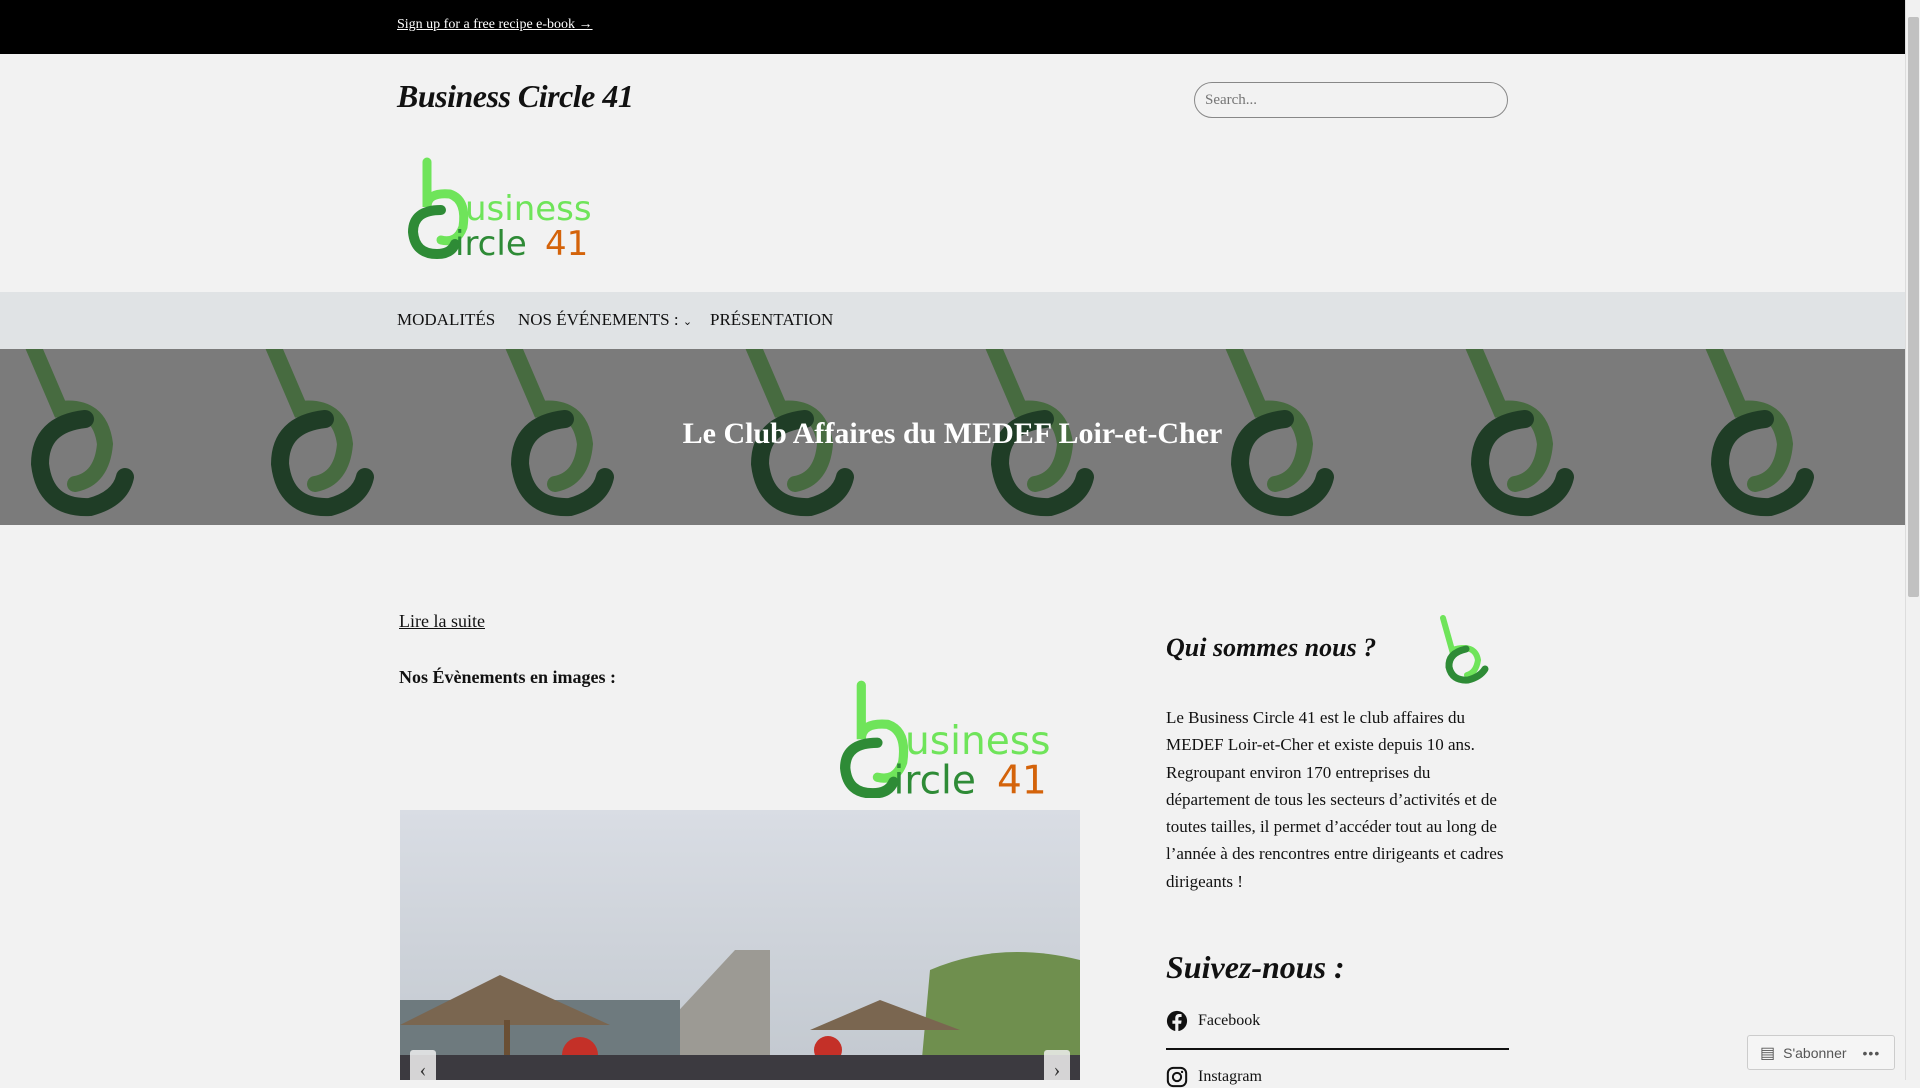 The width and height of the screenshot is (1920, 1088). Describe the element at coordinates (507, 677) in the screenshot. I see `events-heading: Nos Évènements en images :` at that location.